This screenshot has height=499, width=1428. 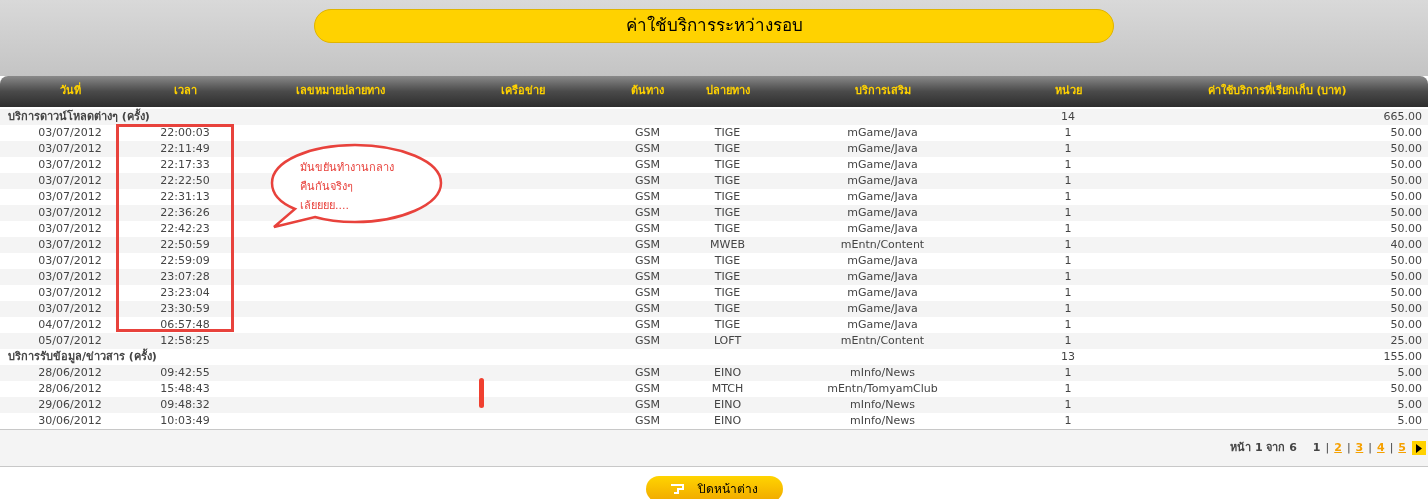 I want to click on group-total: 665.00, so click(x=1402, y=117).